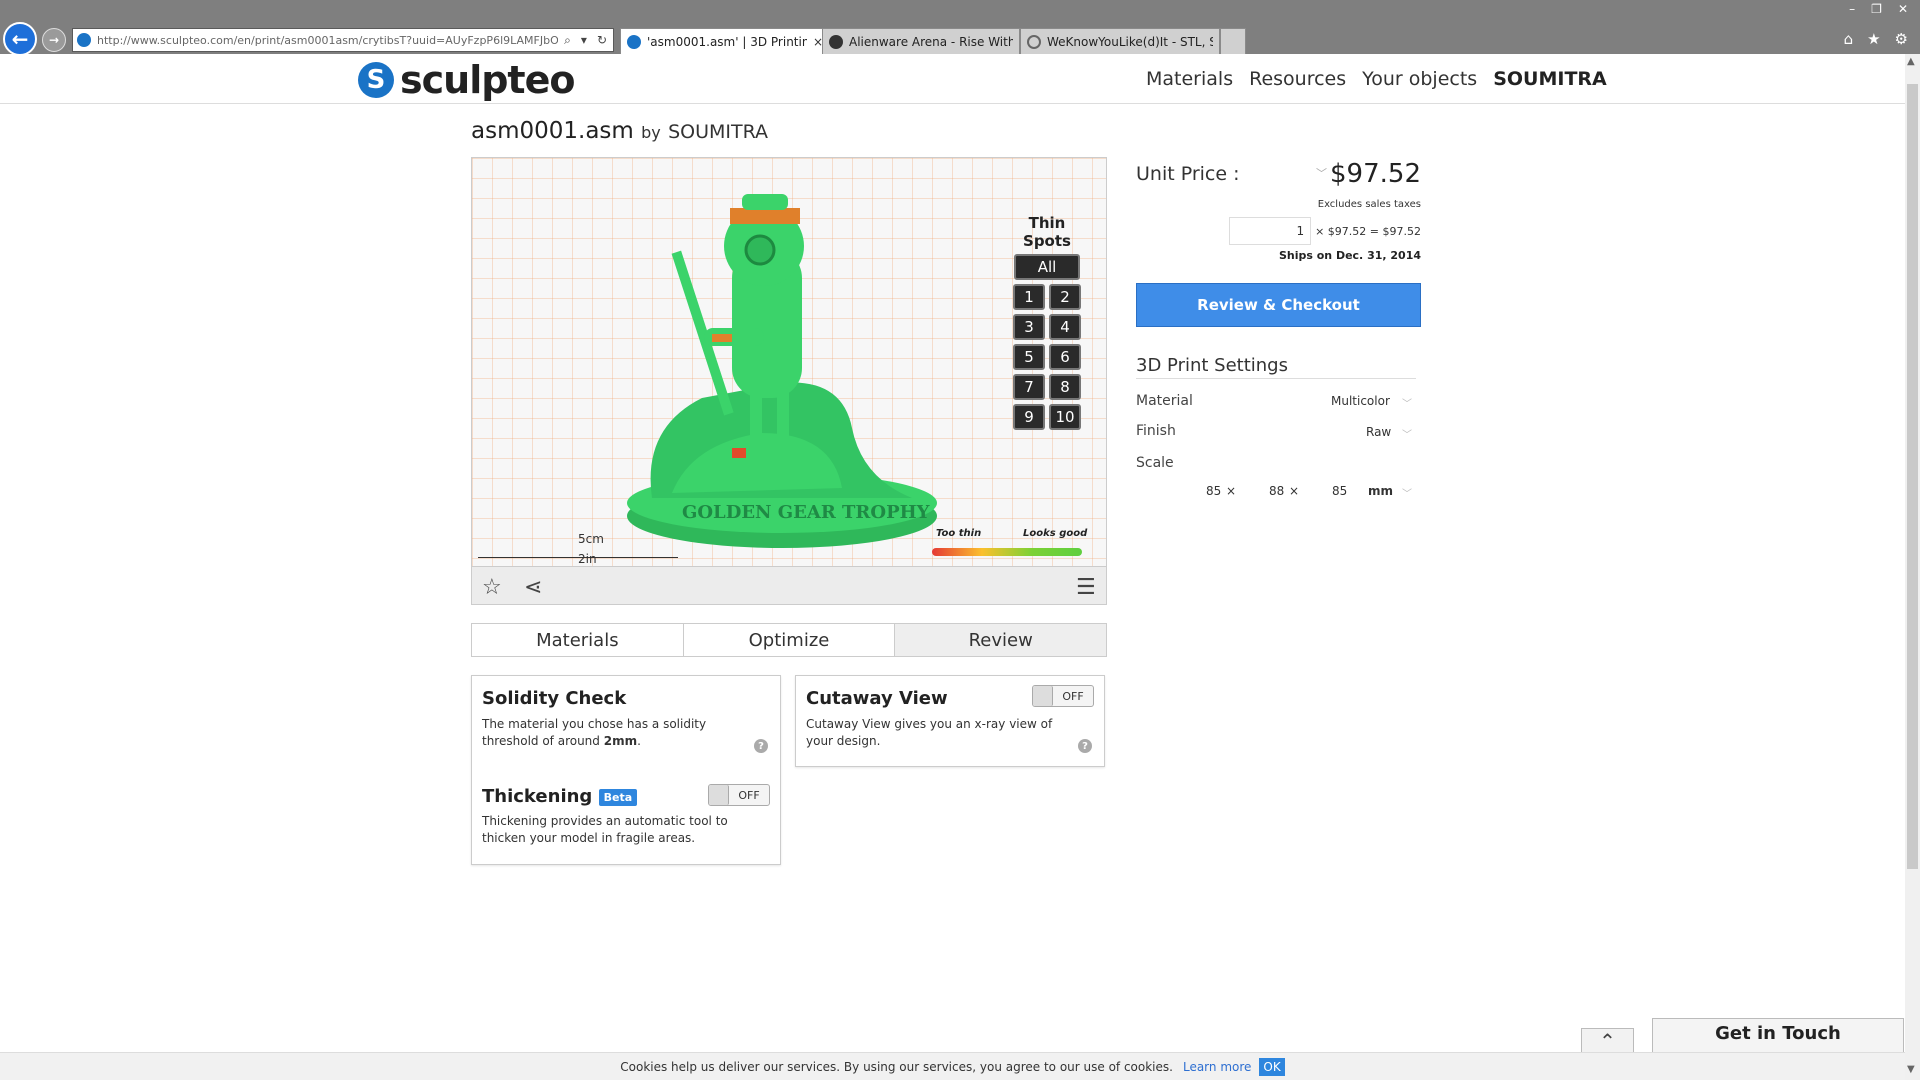  What do you see at coordinates (533, 587) in the screenshot?
I see `share-icon: ⋖` at bounding box center [533, 587].